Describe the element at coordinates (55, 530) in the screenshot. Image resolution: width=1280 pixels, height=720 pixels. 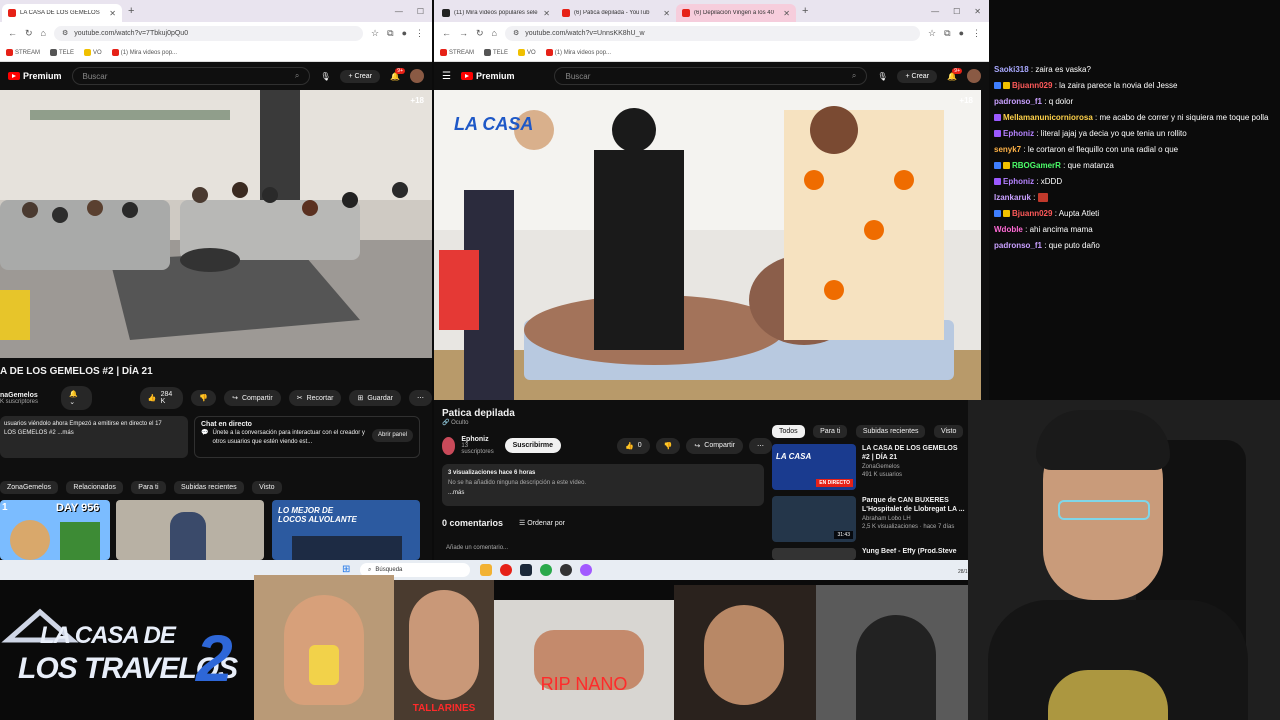
I see `video-thumbnail: 1 DAY 956` at that location.